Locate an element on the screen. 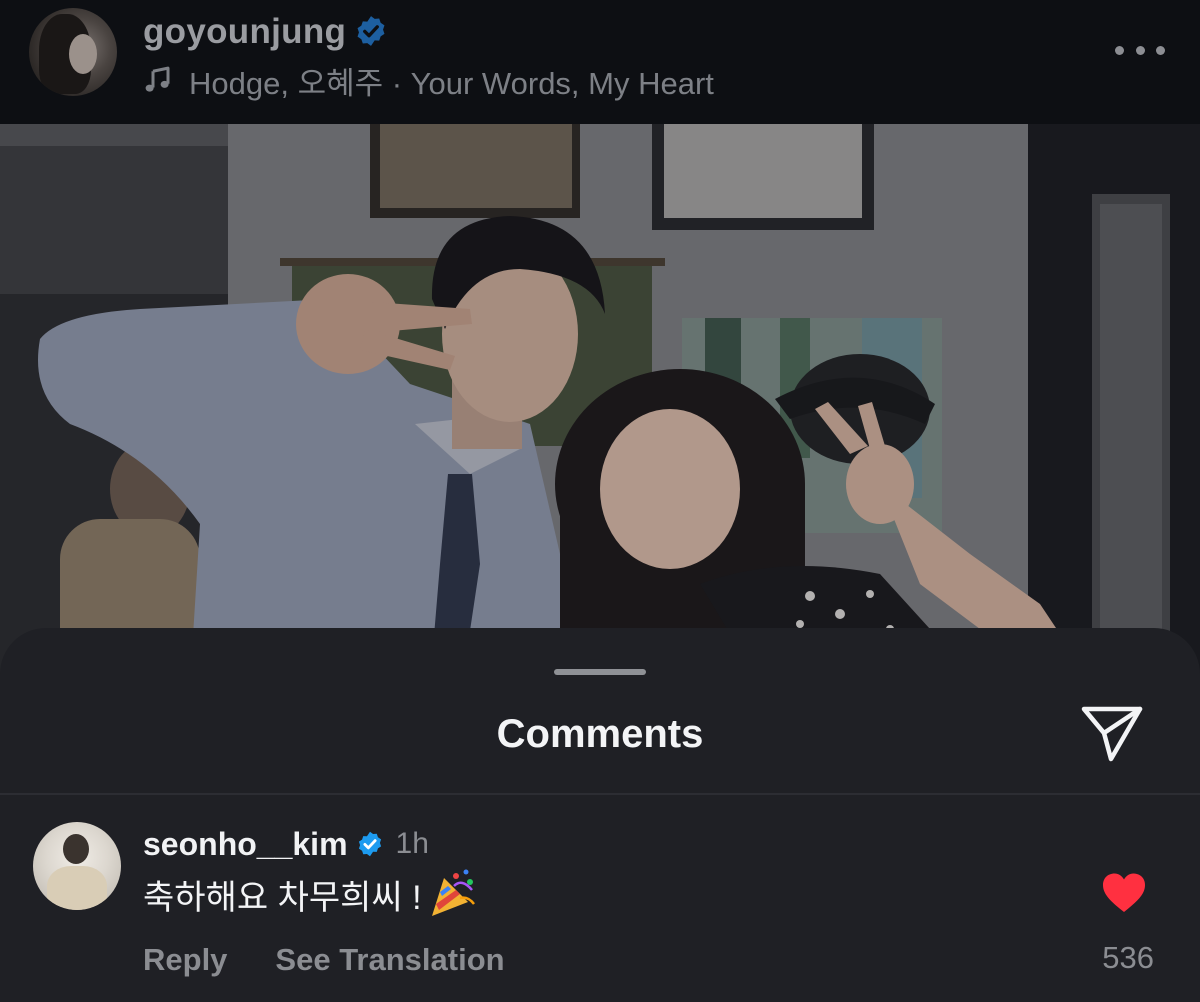 This screenshot has height=1002, width=1200. comment-actions: Reply See Translation is located at coordinates (324, 960).